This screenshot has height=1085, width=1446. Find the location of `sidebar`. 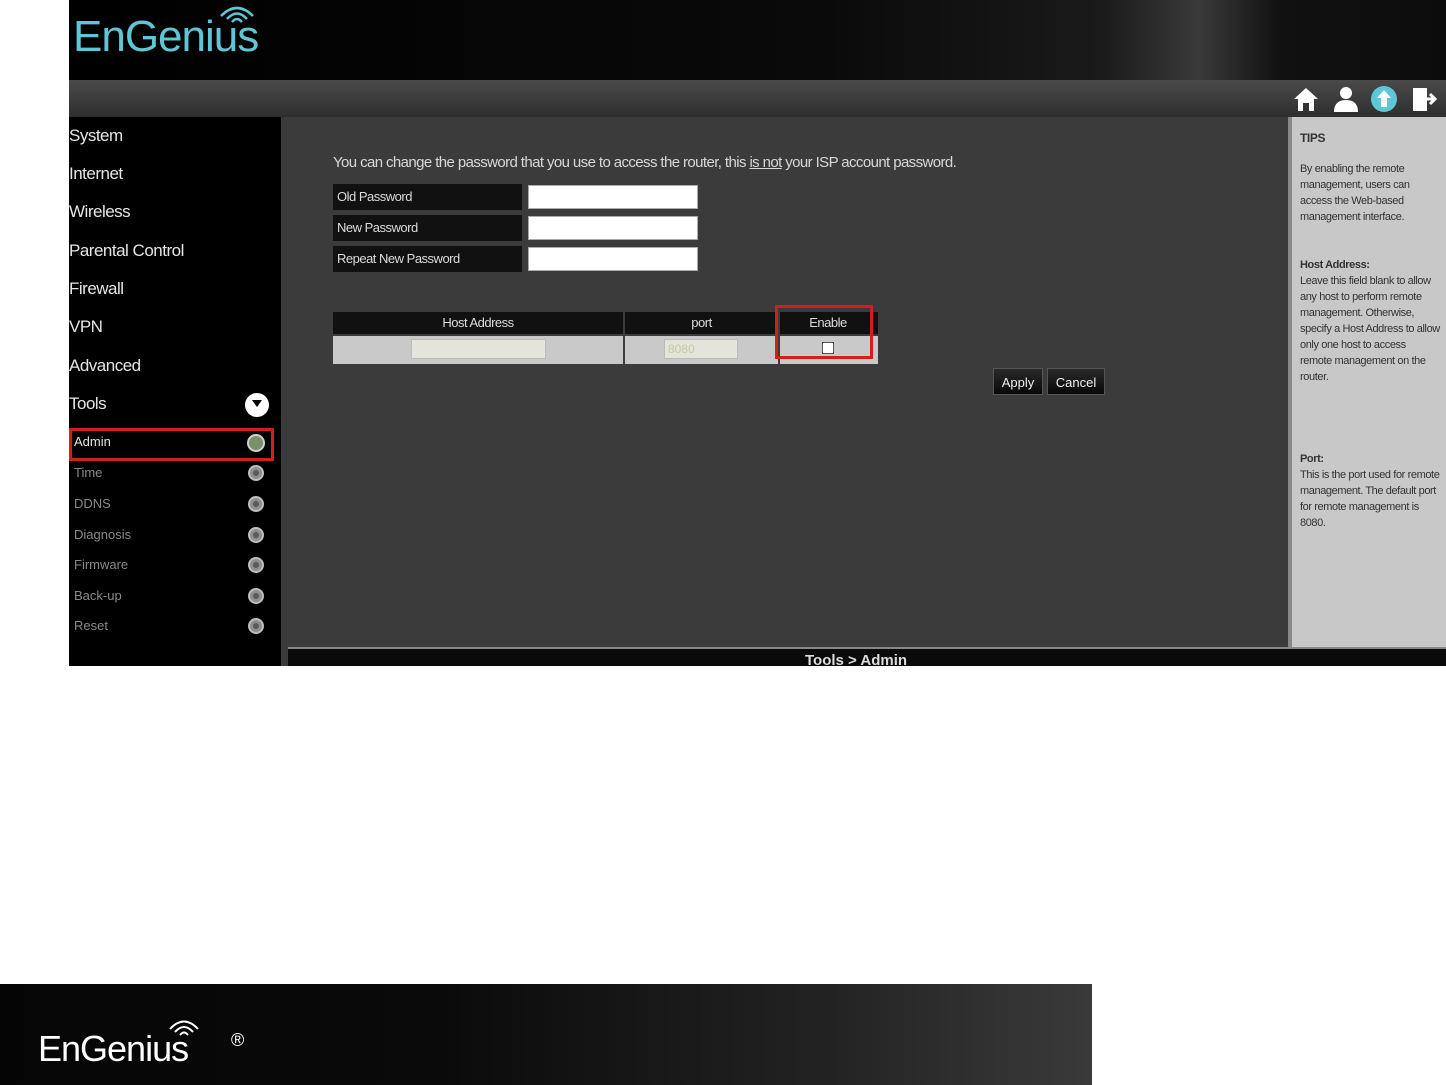

sidebar is located at coordinates (175, 391).